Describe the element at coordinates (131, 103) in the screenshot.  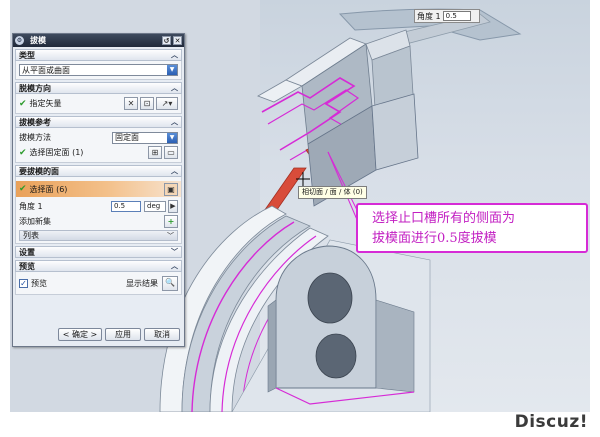
I see `reverse-direction-icon: ✕` at that location.